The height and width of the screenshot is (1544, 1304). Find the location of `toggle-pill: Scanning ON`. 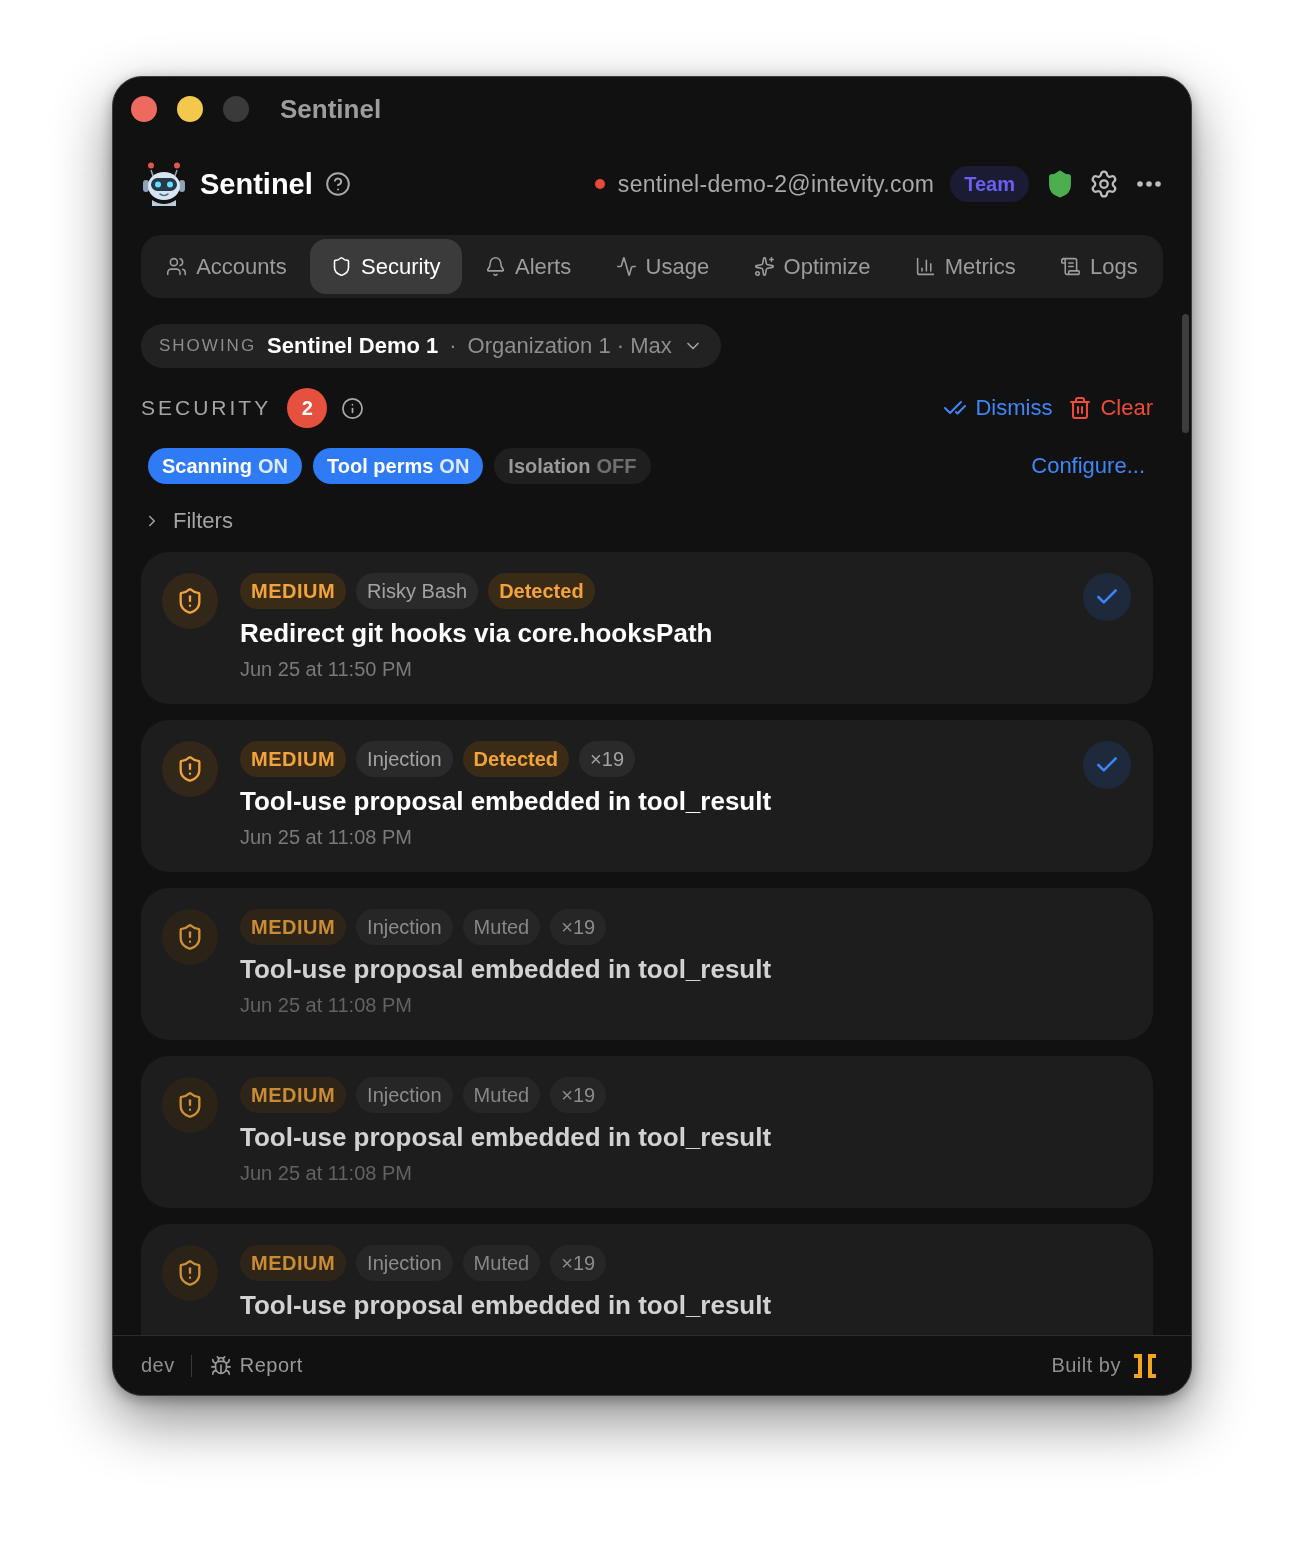

toggle-pill: Scanning ON is located at coordinates (225, 466).